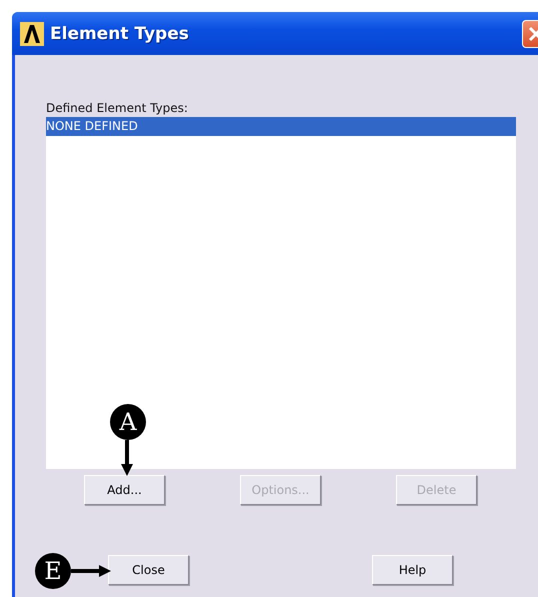 The image size is (538, 597). Describe the element at coordinates (281, 126) in the screenshot. I see `list-item: NONE DEFINED` at that location.